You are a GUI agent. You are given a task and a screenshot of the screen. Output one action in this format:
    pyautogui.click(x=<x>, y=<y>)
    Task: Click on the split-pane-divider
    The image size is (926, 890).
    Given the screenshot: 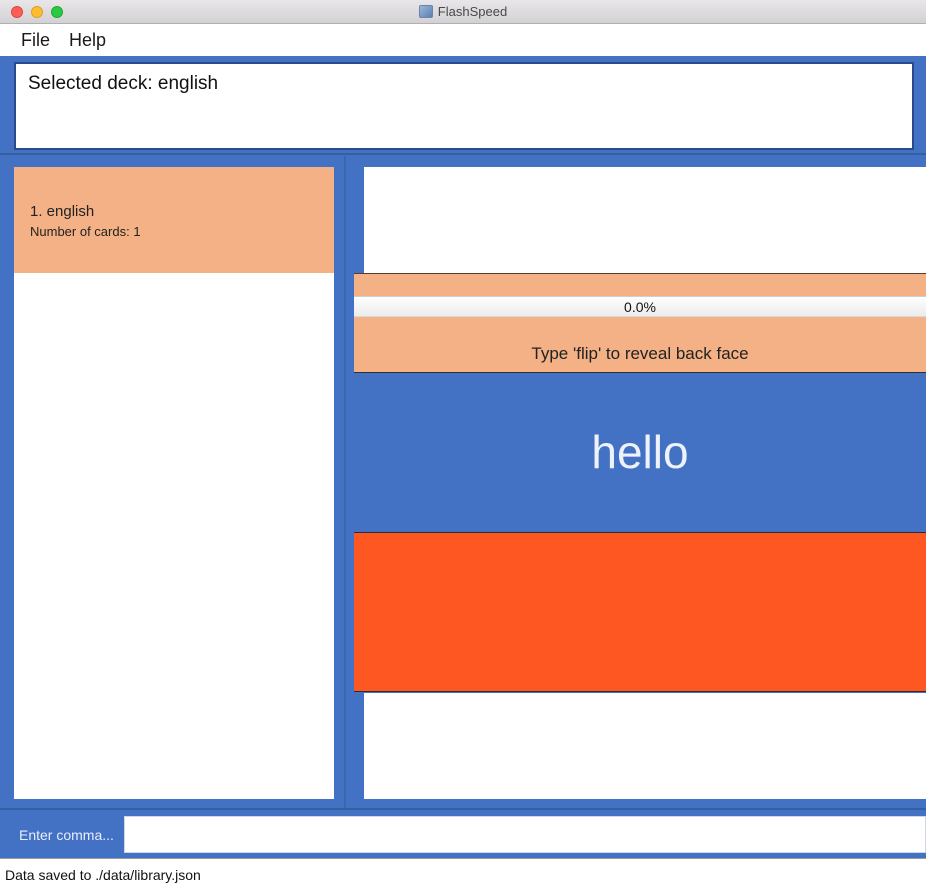 What is the action you would take?
    pyautogui.click(x=345, y=483)
    